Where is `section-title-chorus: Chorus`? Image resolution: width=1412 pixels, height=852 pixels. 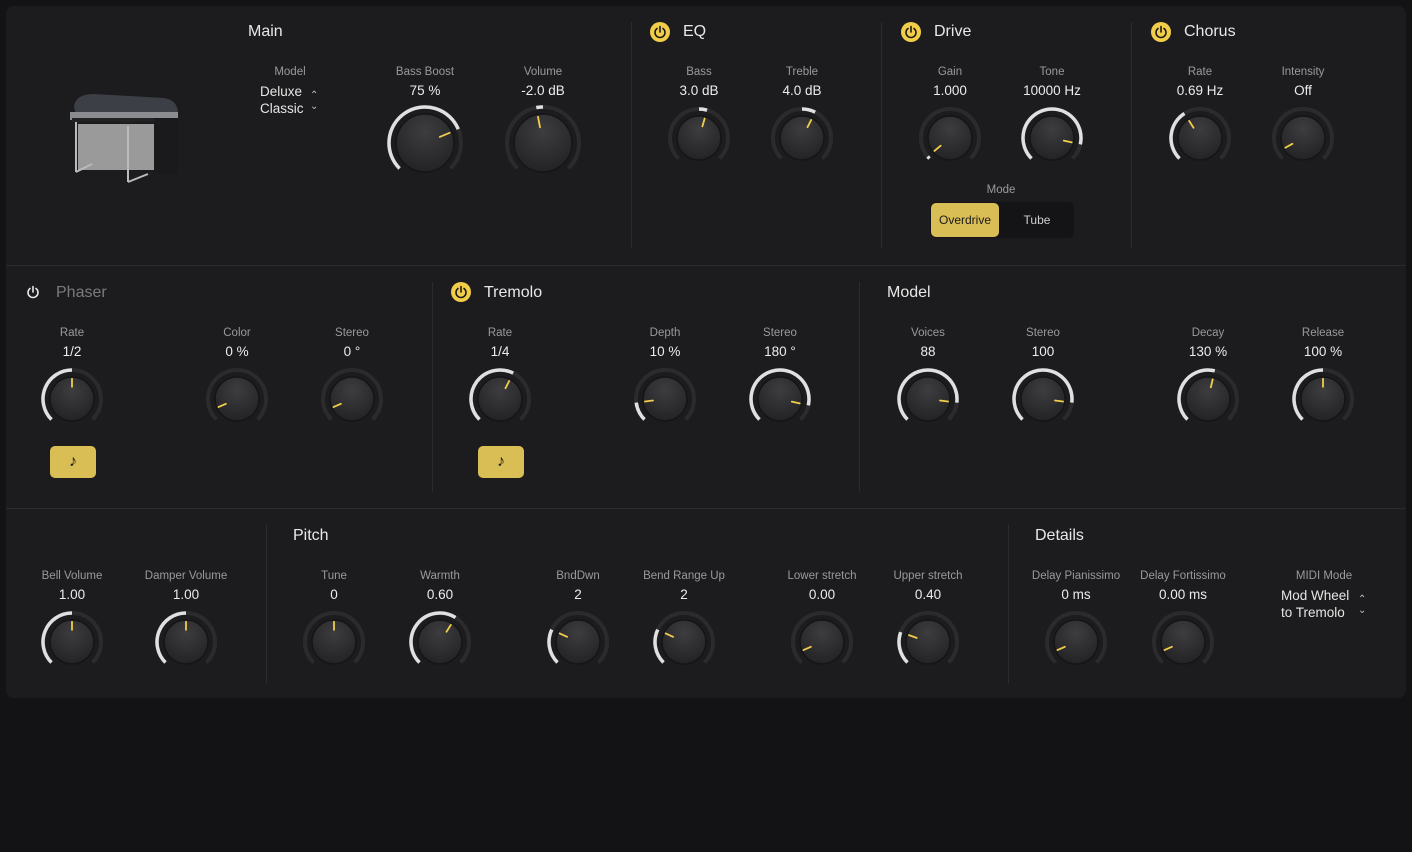 section-title-chorus: Chorus is located at coordinates (1210, 31).